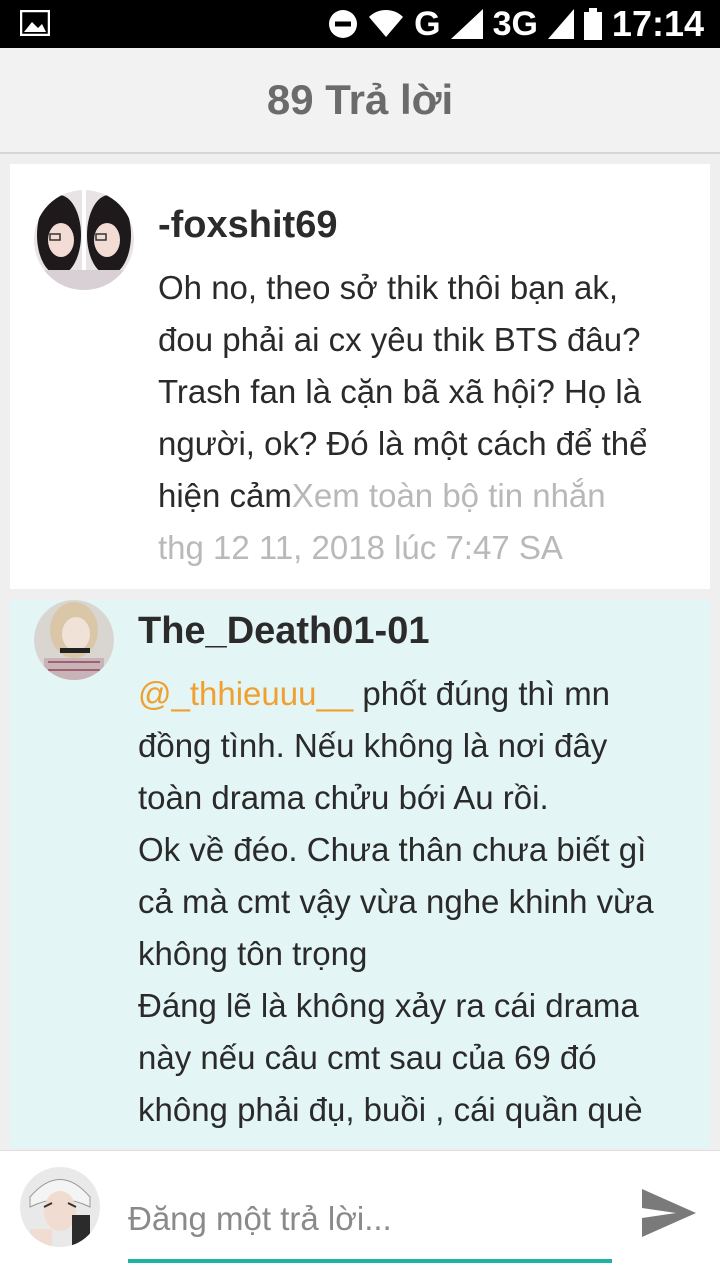 This screenshot has width=720, height=1281. Describe the element at coordinates (400, 391) in the screenshot. I see `comment-line: Trash fan là cặn bã xã hội? Họ là` at that location.